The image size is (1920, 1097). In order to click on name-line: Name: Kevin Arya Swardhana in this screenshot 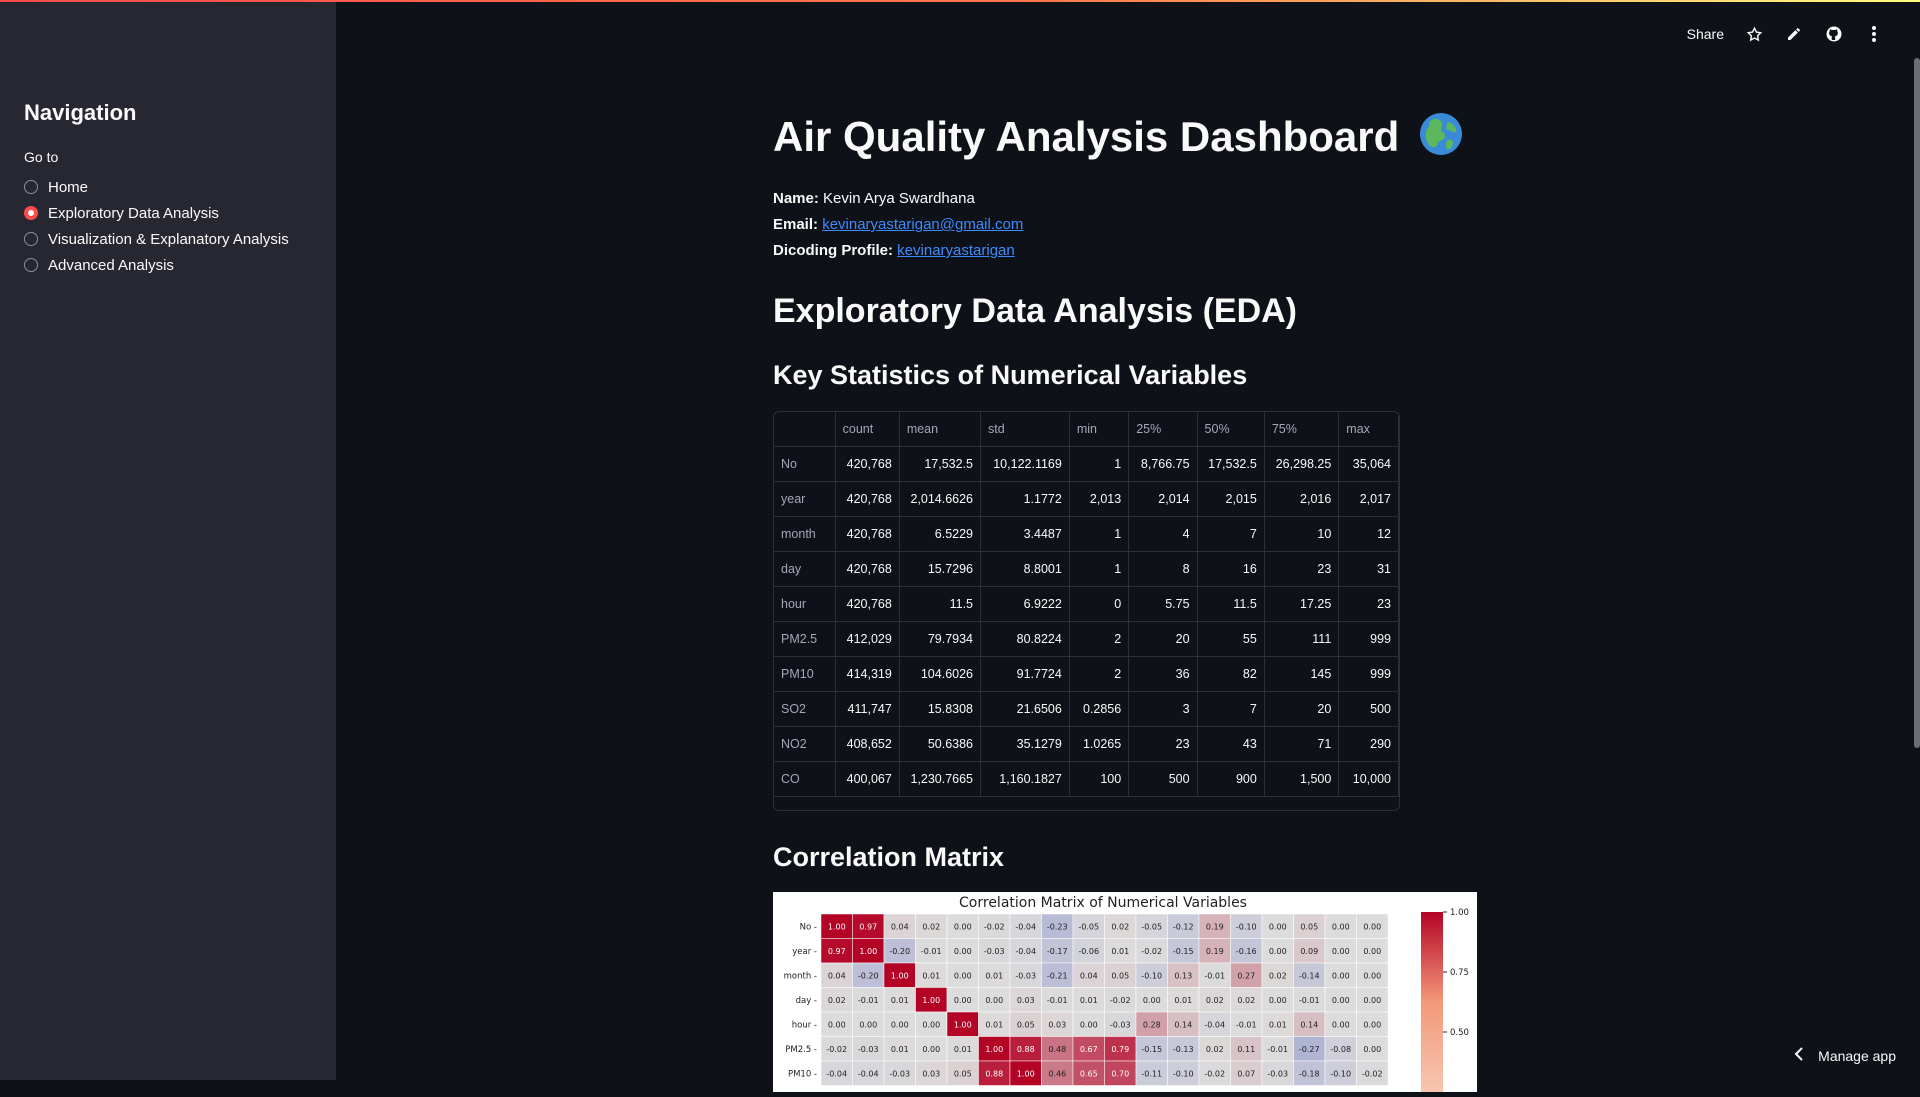, I will do `click(898, 199)`.